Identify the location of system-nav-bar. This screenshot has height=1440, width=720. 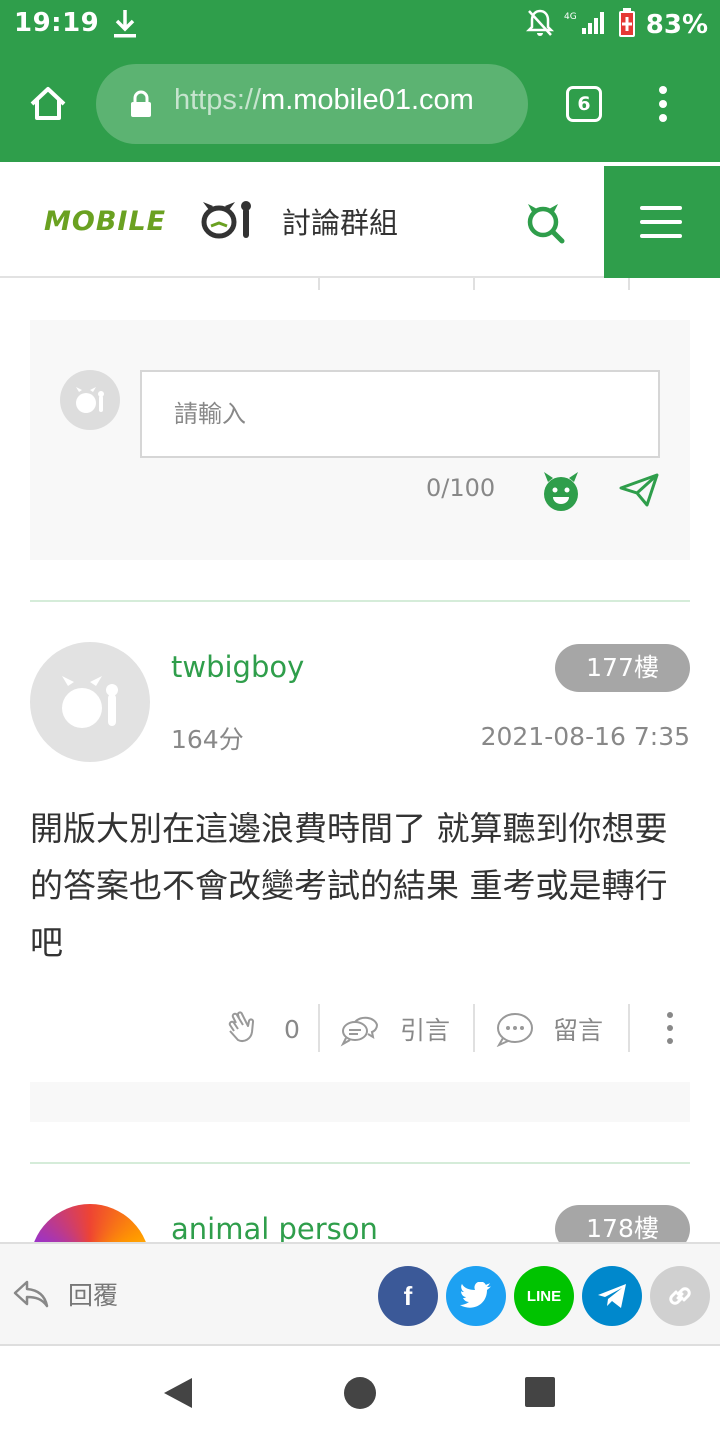
(360, 1393).